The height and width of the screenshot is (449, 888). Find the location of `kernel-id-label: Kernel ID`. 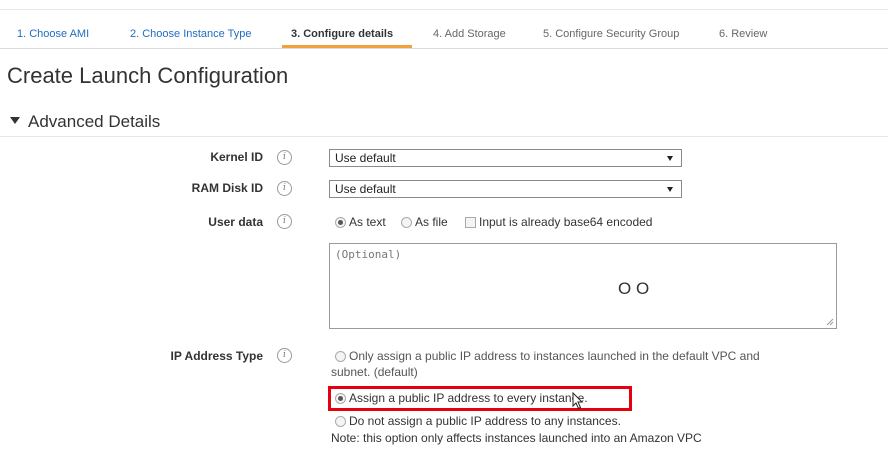

kernel-id-label: Kernel ID is located at coordinates (236, 157).